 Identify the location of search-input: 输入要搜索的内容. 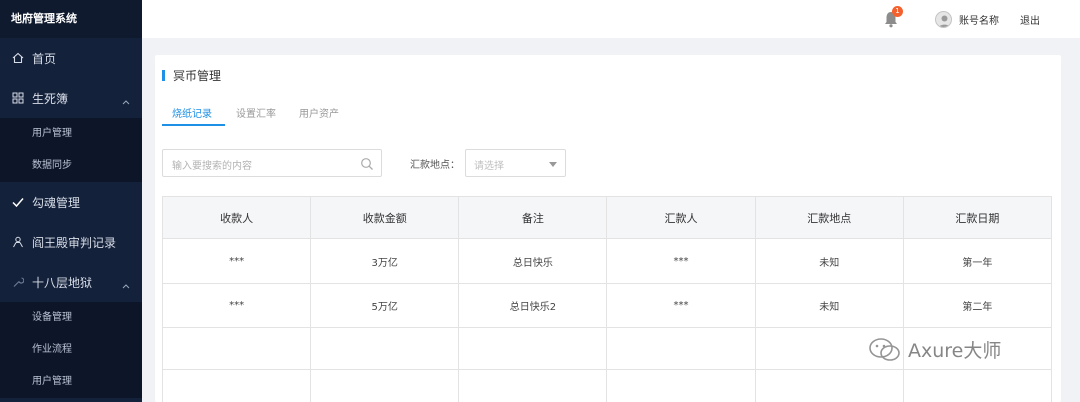
(272, 163).